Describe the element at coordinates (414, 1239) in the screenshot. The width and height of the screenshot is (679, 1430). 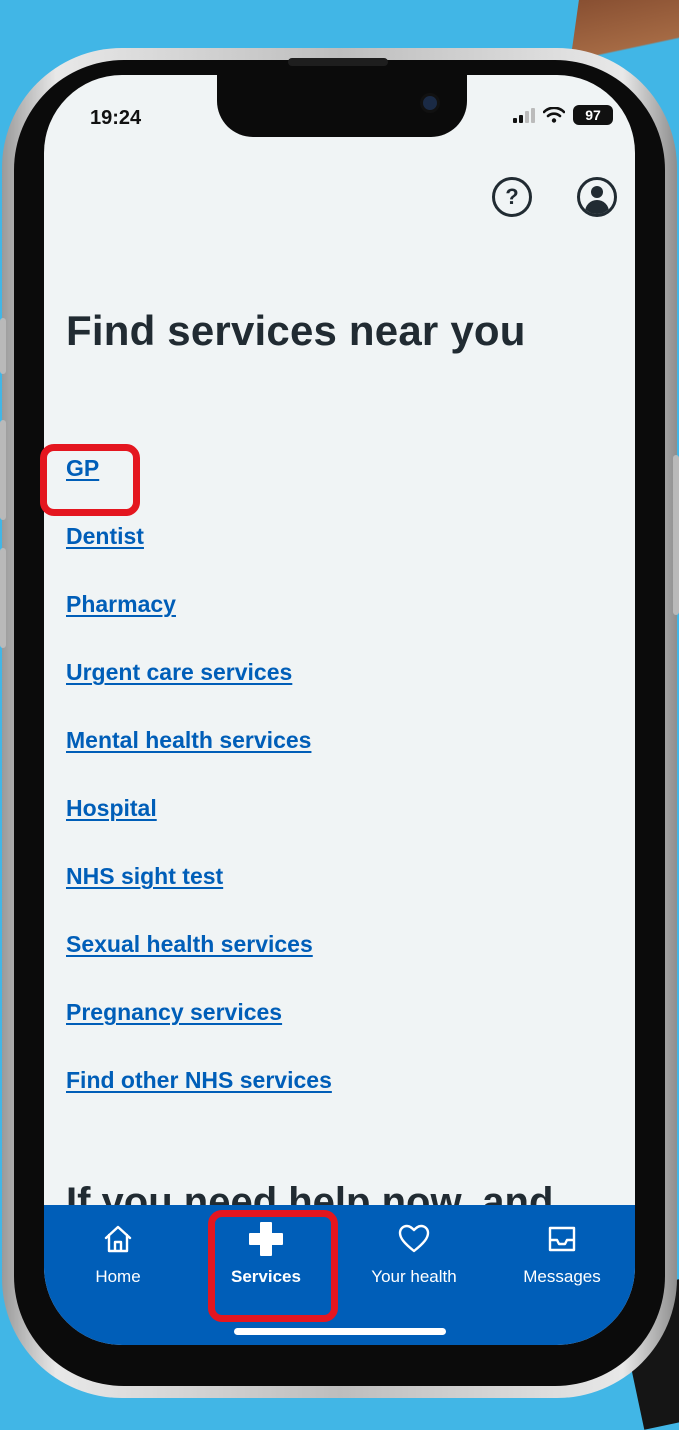
I see `heart-icon` at that location.